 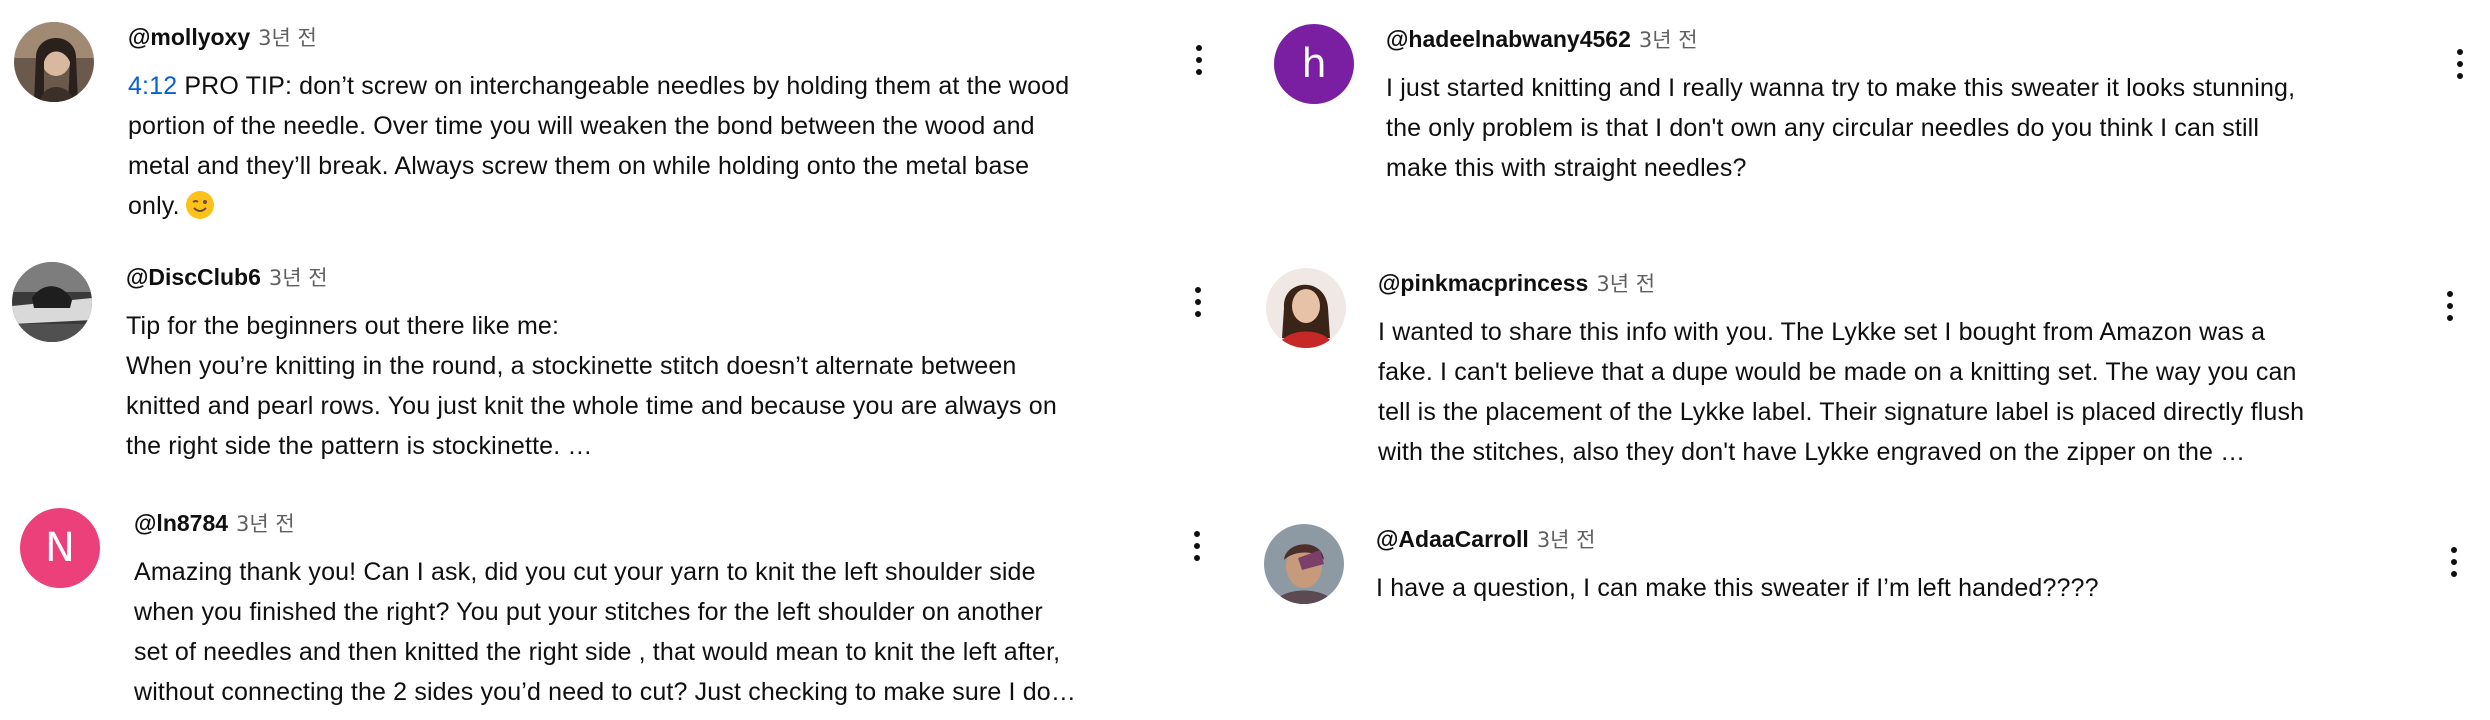 What do you see at coordinates (193, 277) in the screenshot?
I see `author-handle: @DiscClub6` at bounding box center [193, 277].